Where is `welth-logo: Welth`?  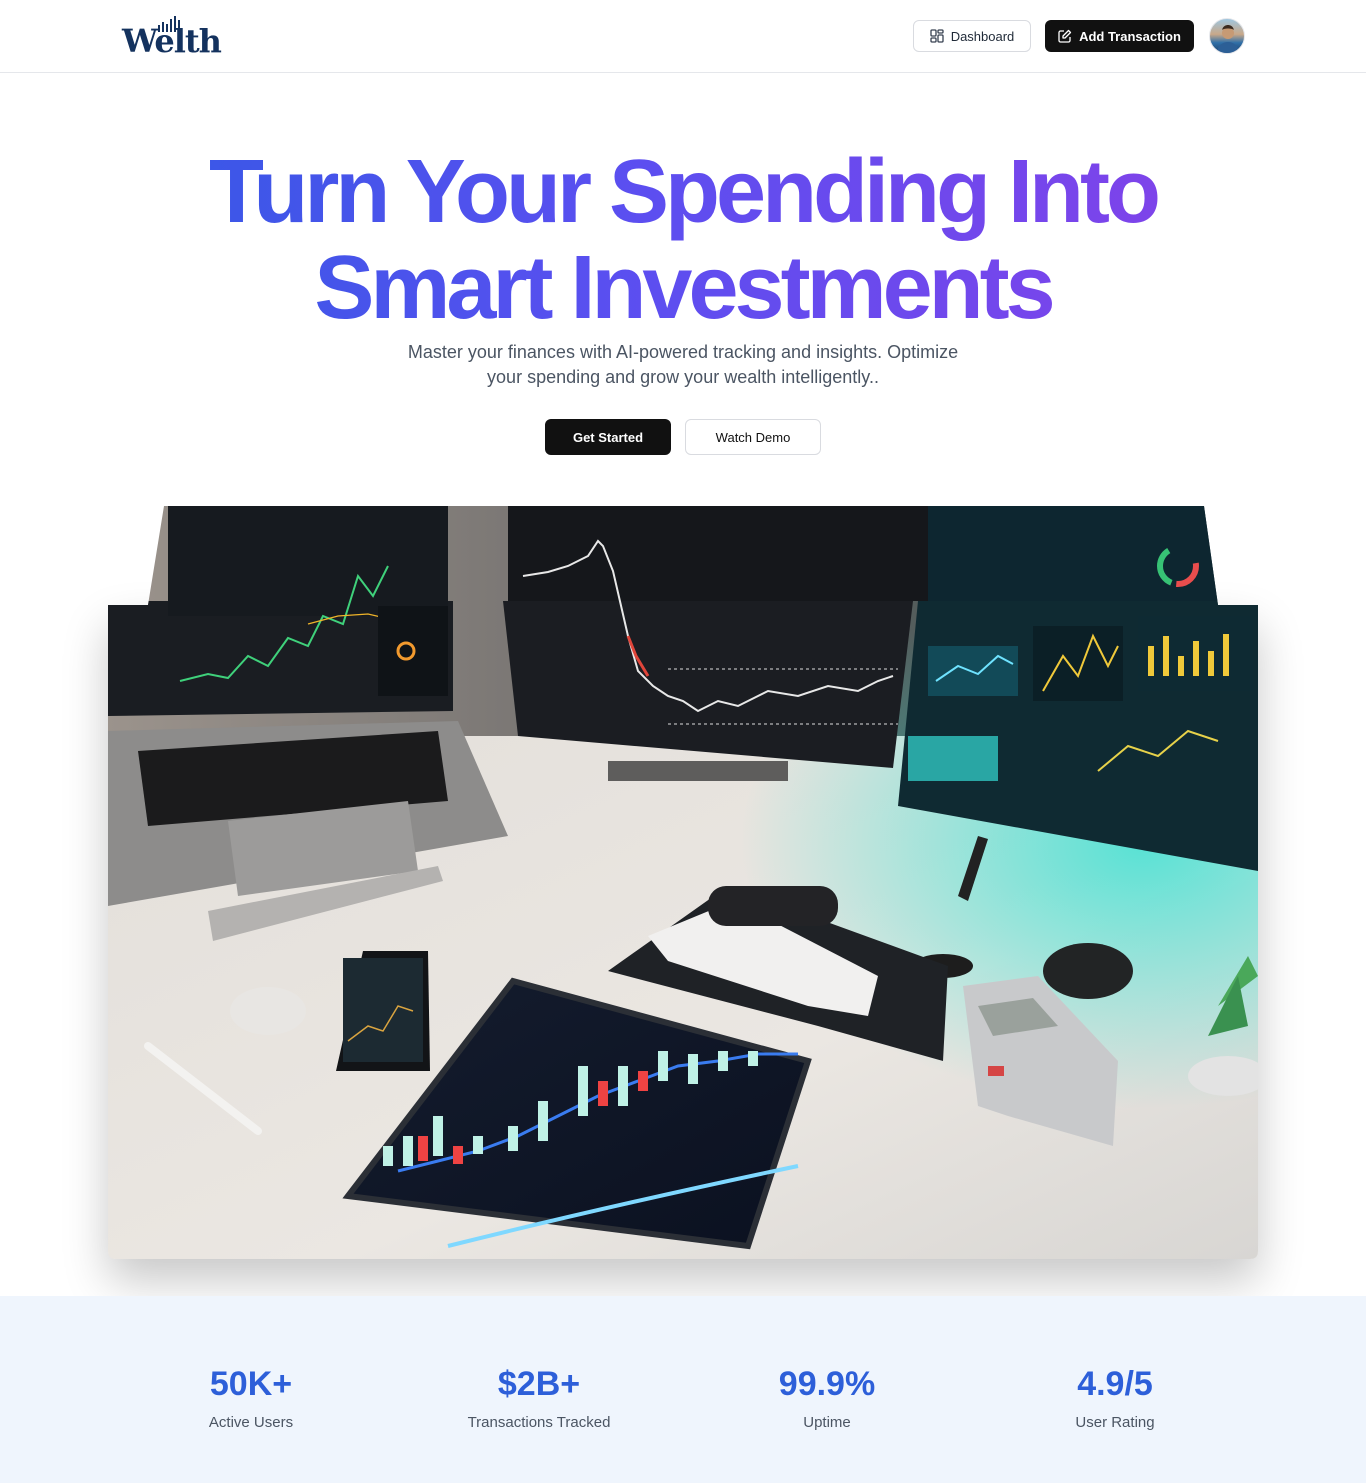 welth-logo: Welth is located at coordinates (172, 37).